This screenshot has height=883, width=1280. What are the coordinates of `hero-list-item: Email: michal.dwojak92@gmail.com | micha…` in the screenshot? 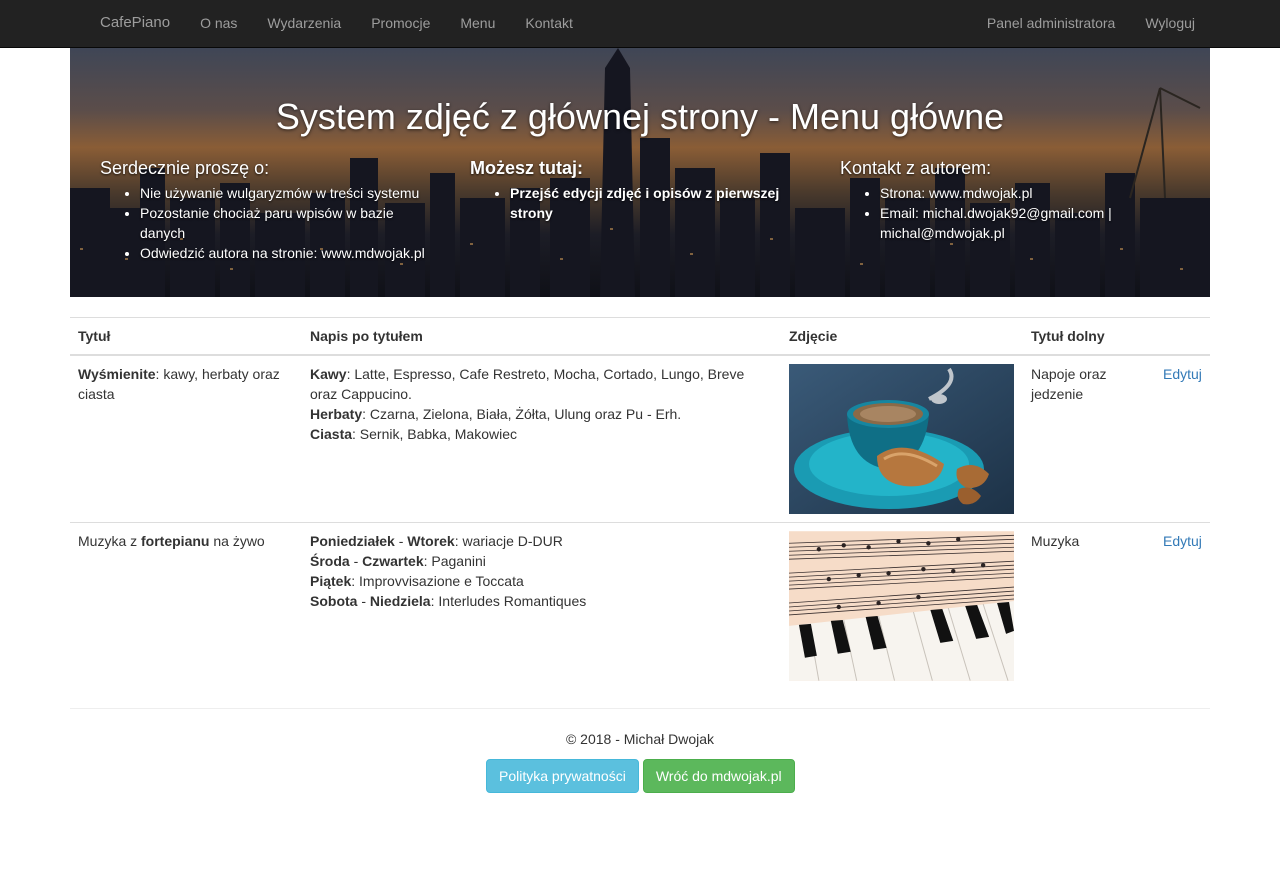 It's located at (1005, 223).